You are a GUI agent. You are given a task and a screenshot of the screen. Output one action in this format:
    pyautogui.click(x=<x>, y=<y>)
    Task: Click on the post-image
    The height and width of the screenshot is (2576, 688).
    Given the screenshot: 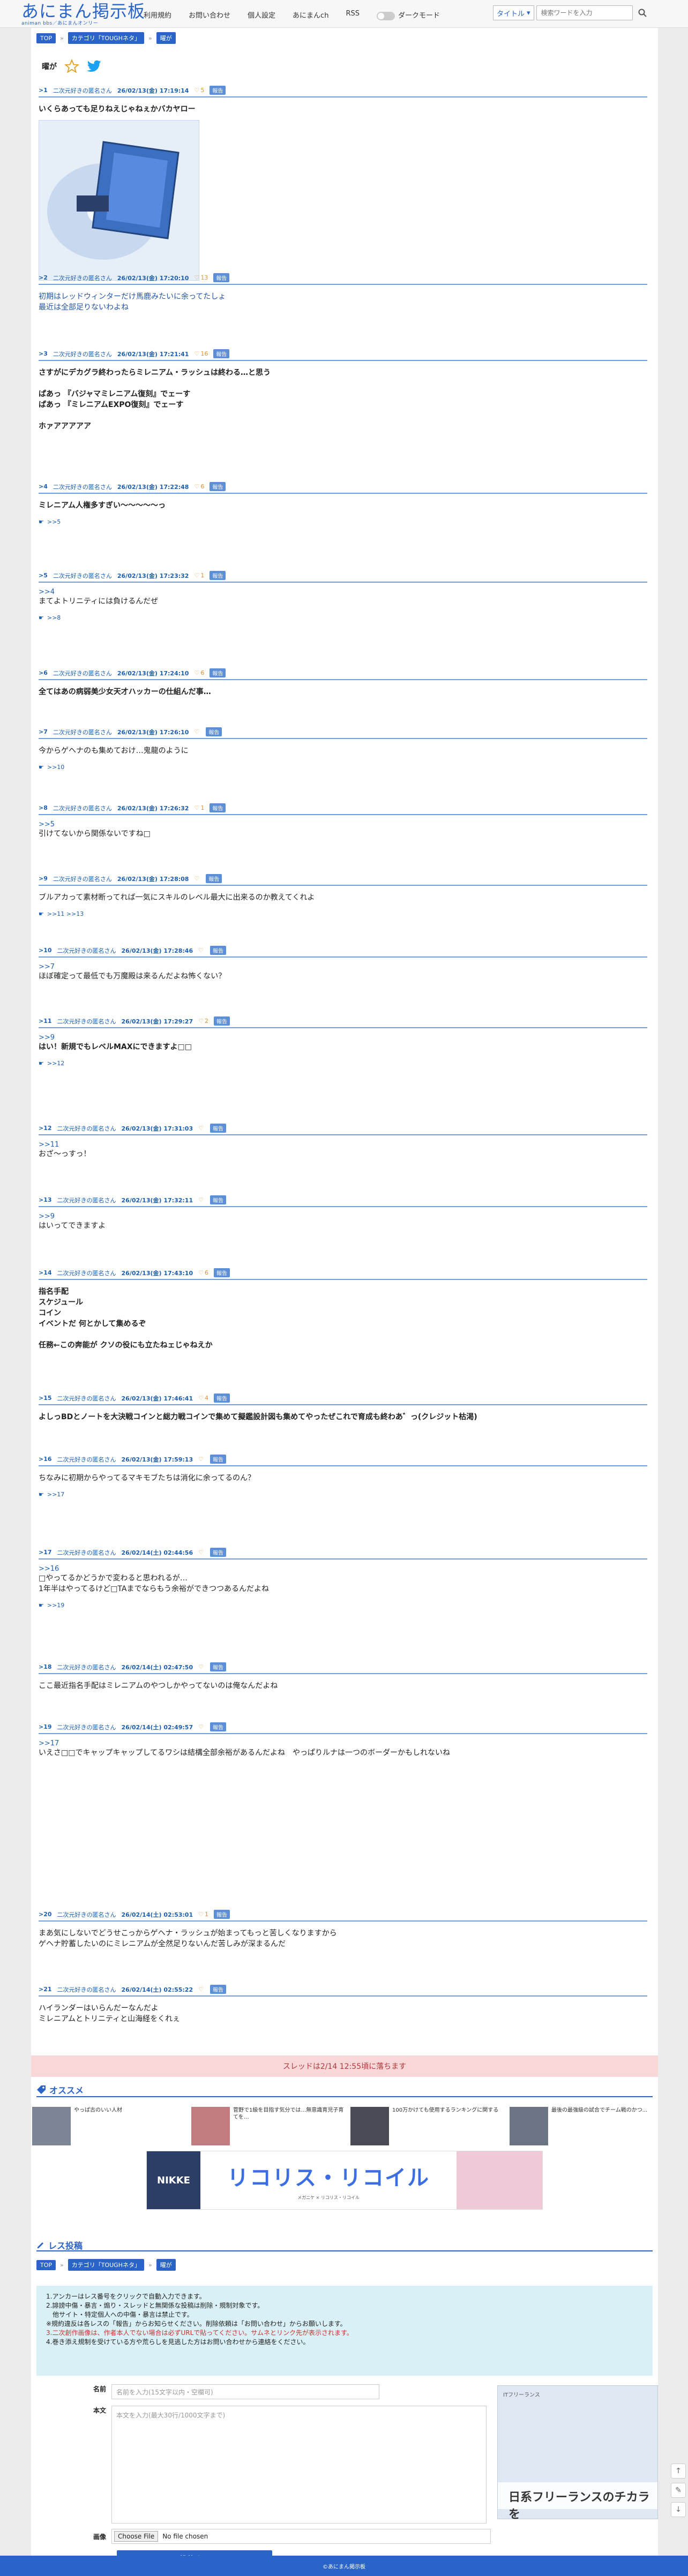 What is the action you would take?
    pyautogui.click(x=119, y=200)
    